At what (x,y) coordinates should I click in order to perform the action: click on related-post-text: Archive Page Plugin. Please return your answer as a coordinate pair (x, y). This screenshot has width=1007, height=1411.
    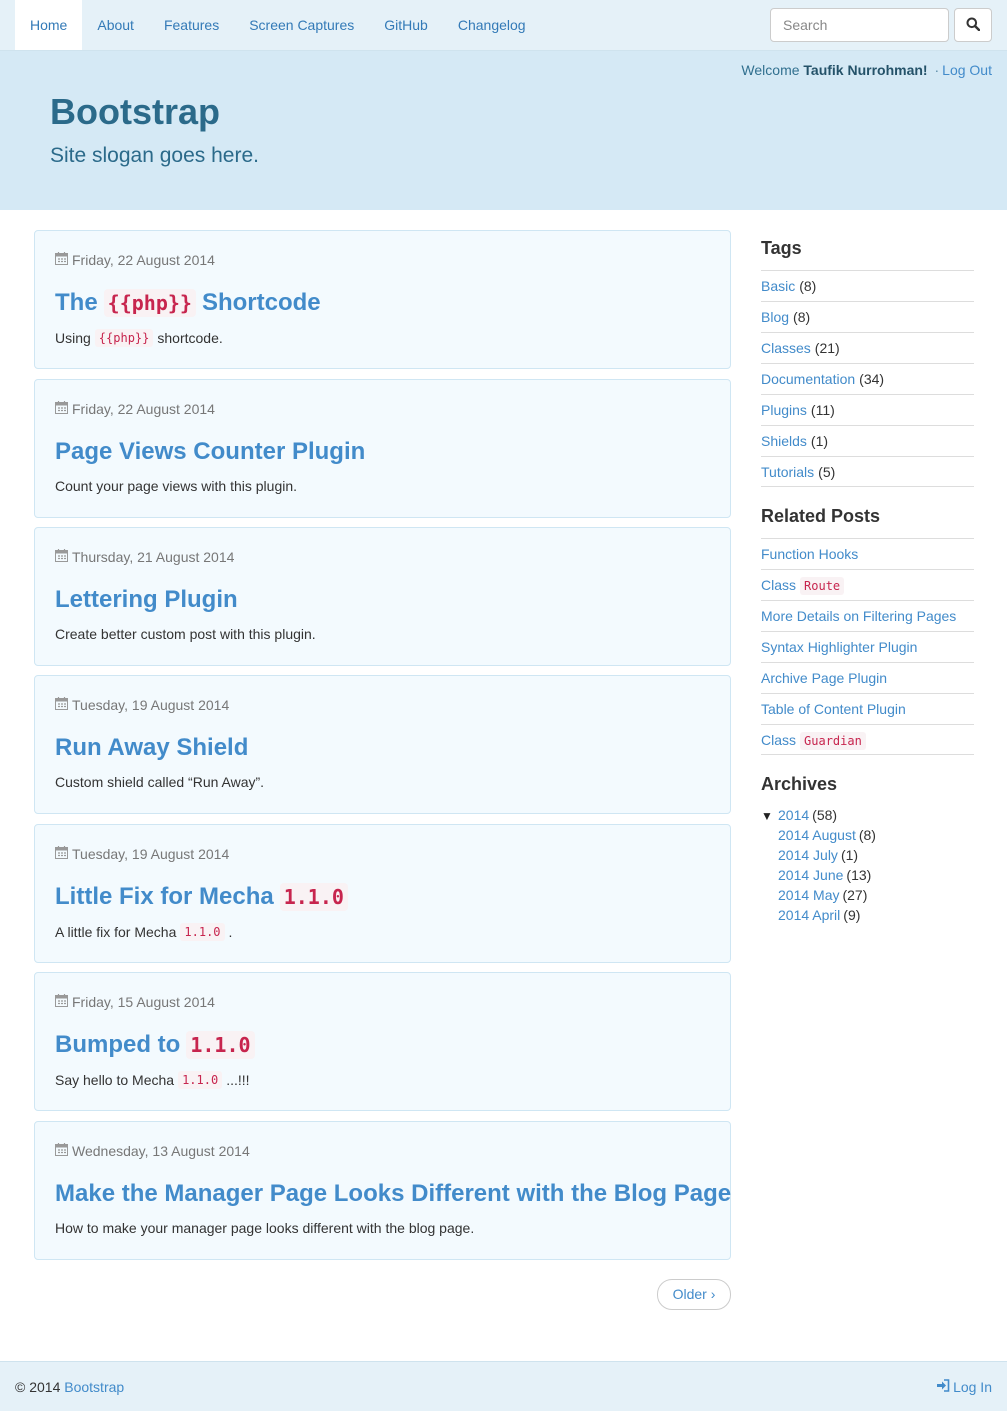
    Looking at the image, I should click on (824, 678).